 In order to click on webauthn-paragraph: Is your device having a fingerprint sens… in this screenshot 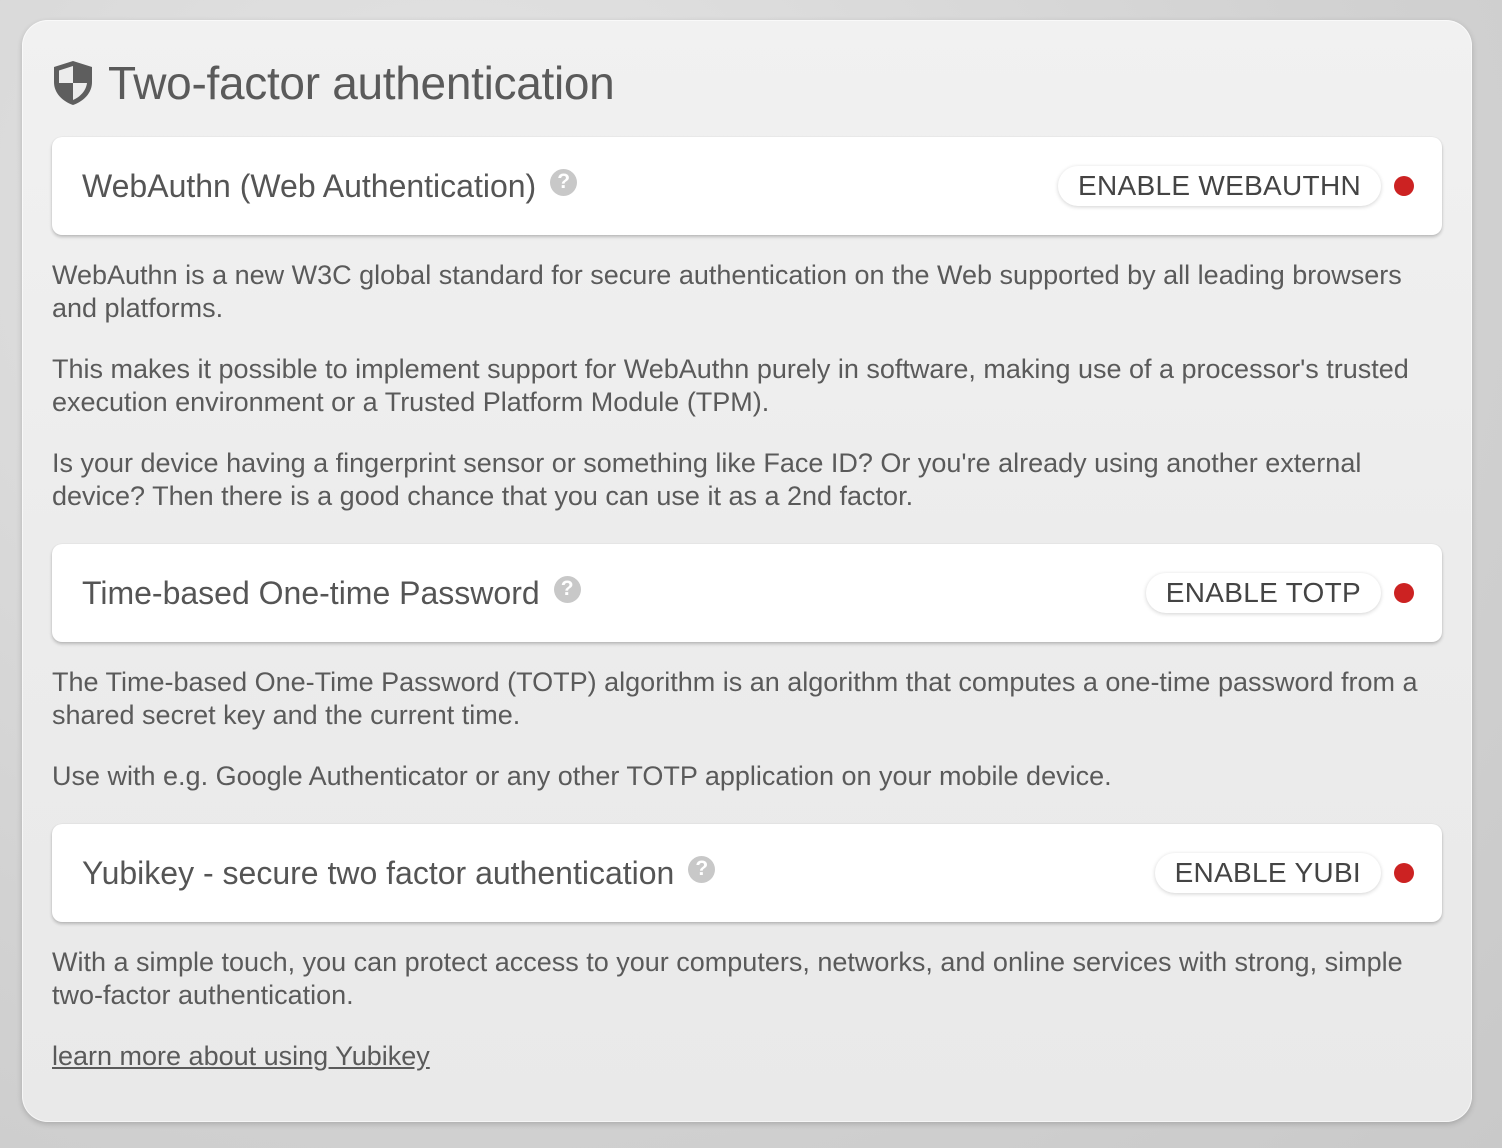, I will do `click(707, 479)`.